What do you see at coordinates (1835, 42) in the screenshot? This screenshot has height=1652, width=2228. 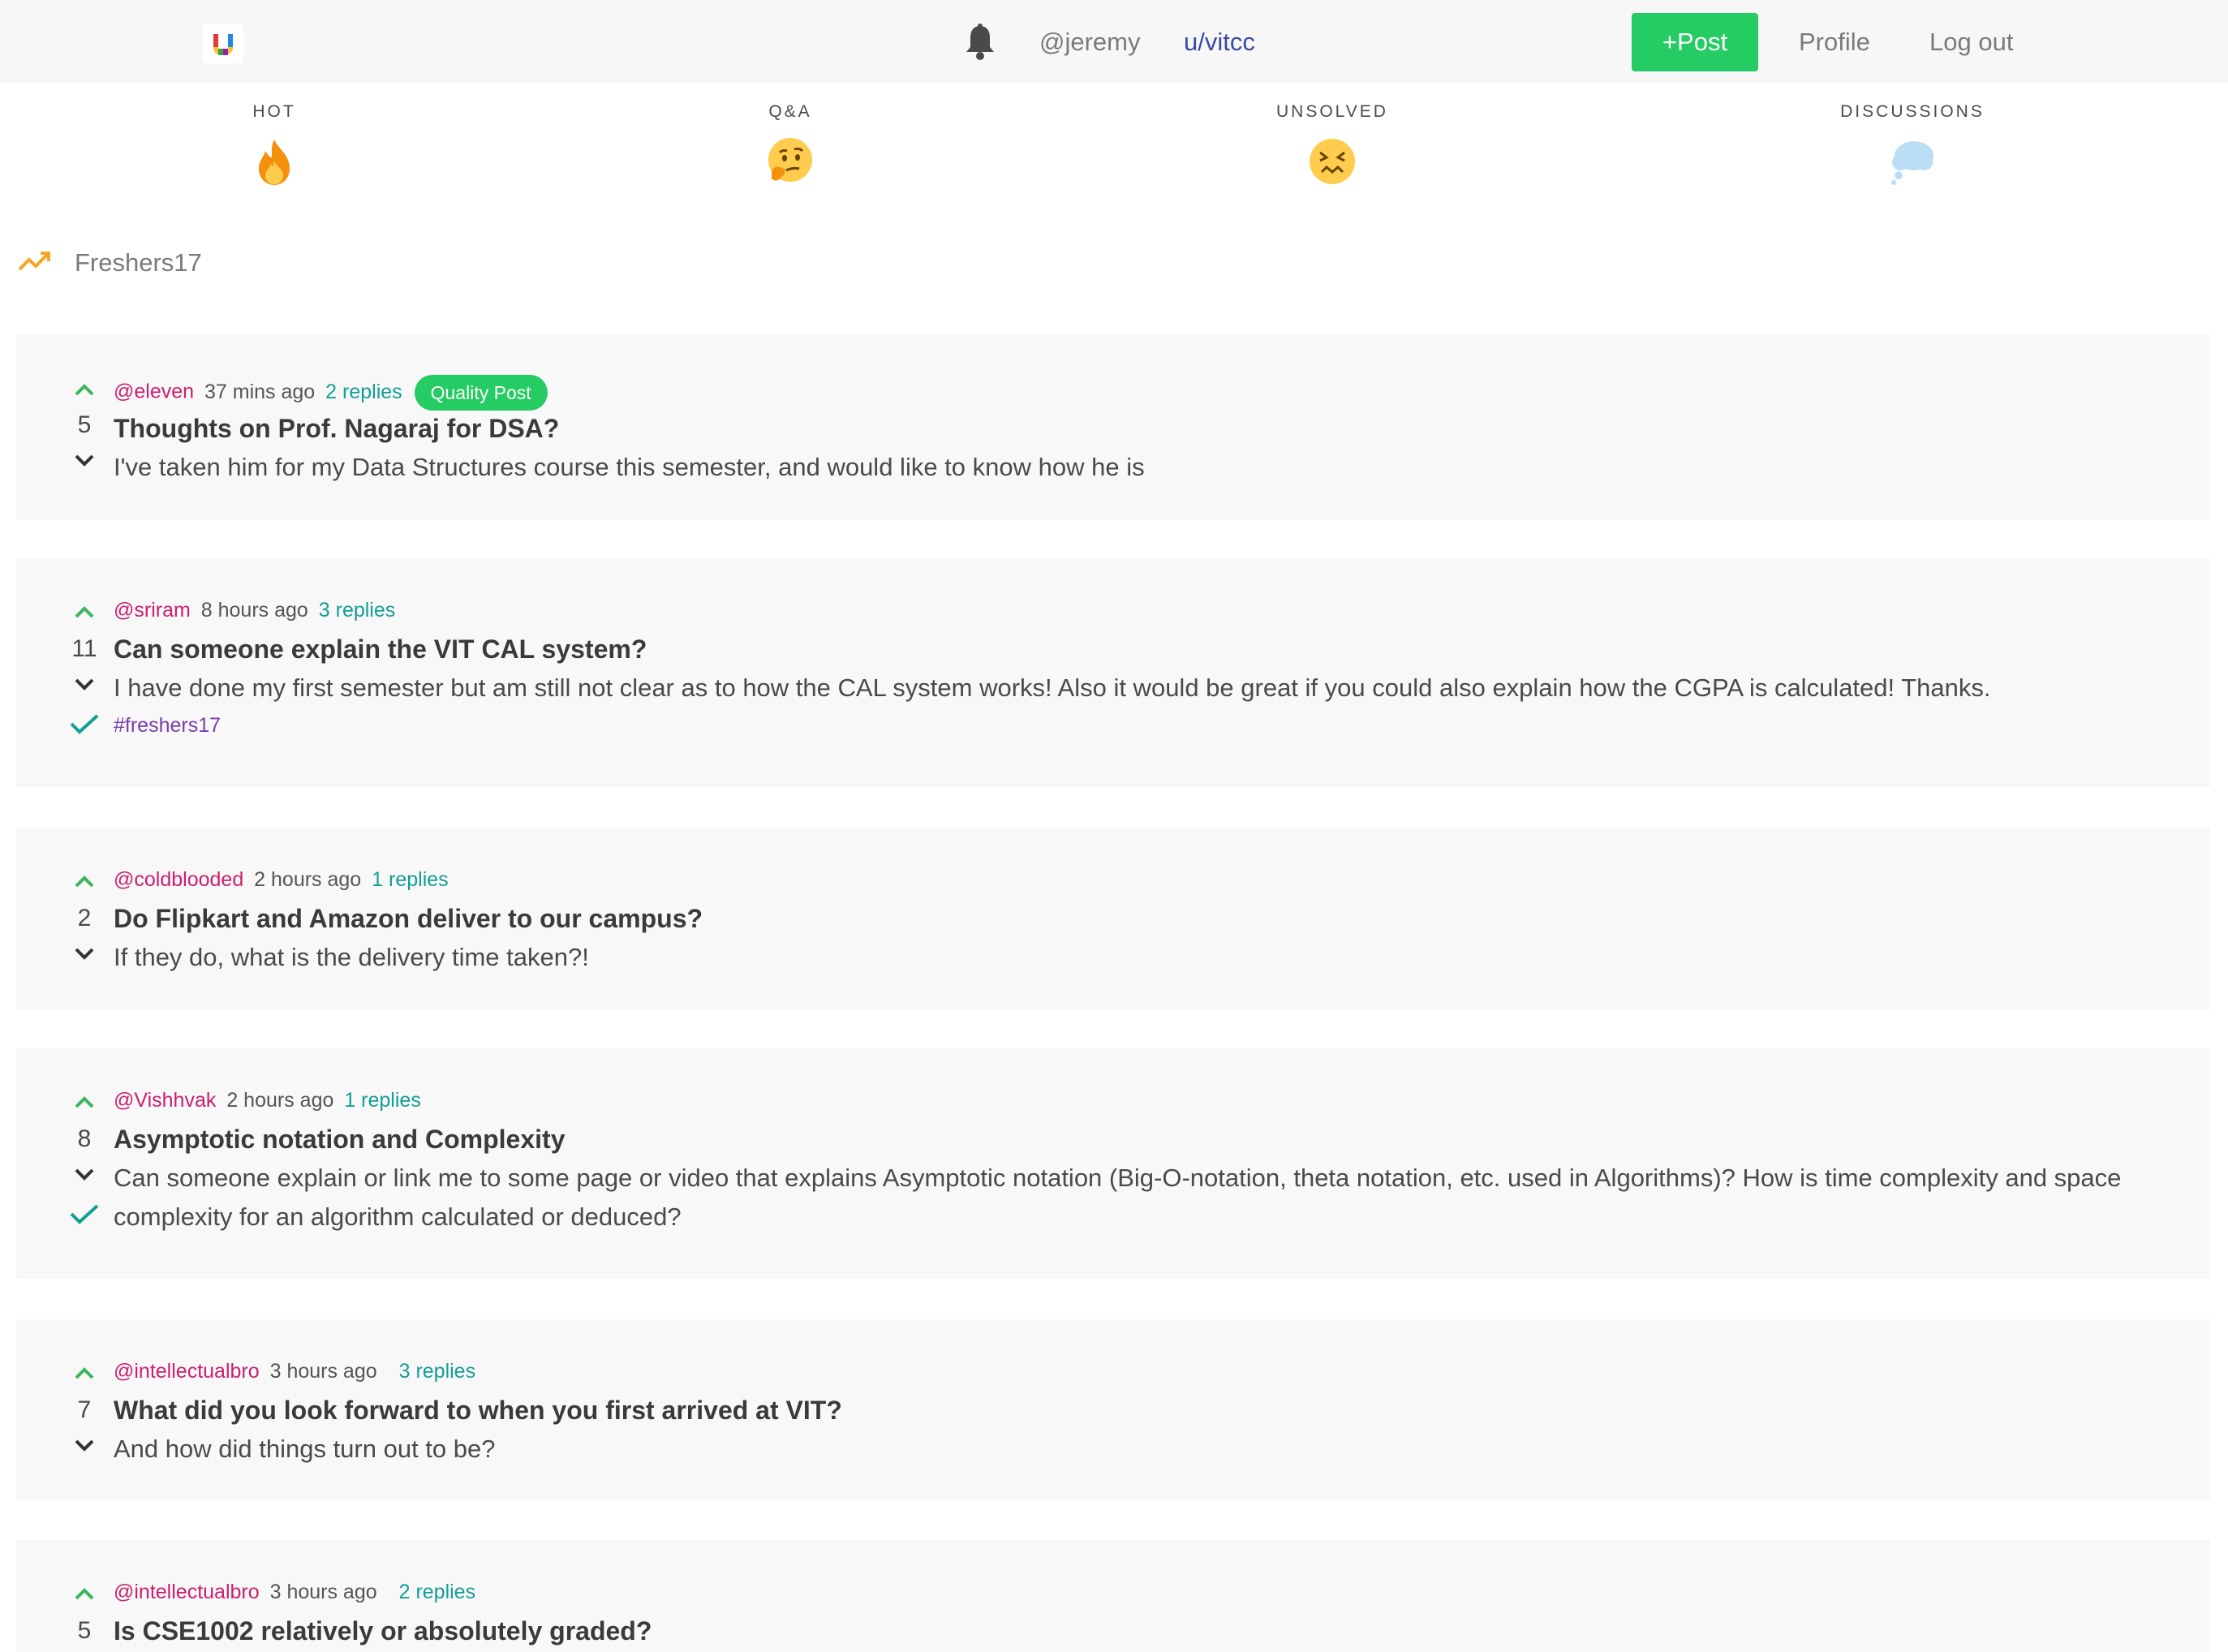 I see `profile-link: Profile` at bounding box center [1835, 42].